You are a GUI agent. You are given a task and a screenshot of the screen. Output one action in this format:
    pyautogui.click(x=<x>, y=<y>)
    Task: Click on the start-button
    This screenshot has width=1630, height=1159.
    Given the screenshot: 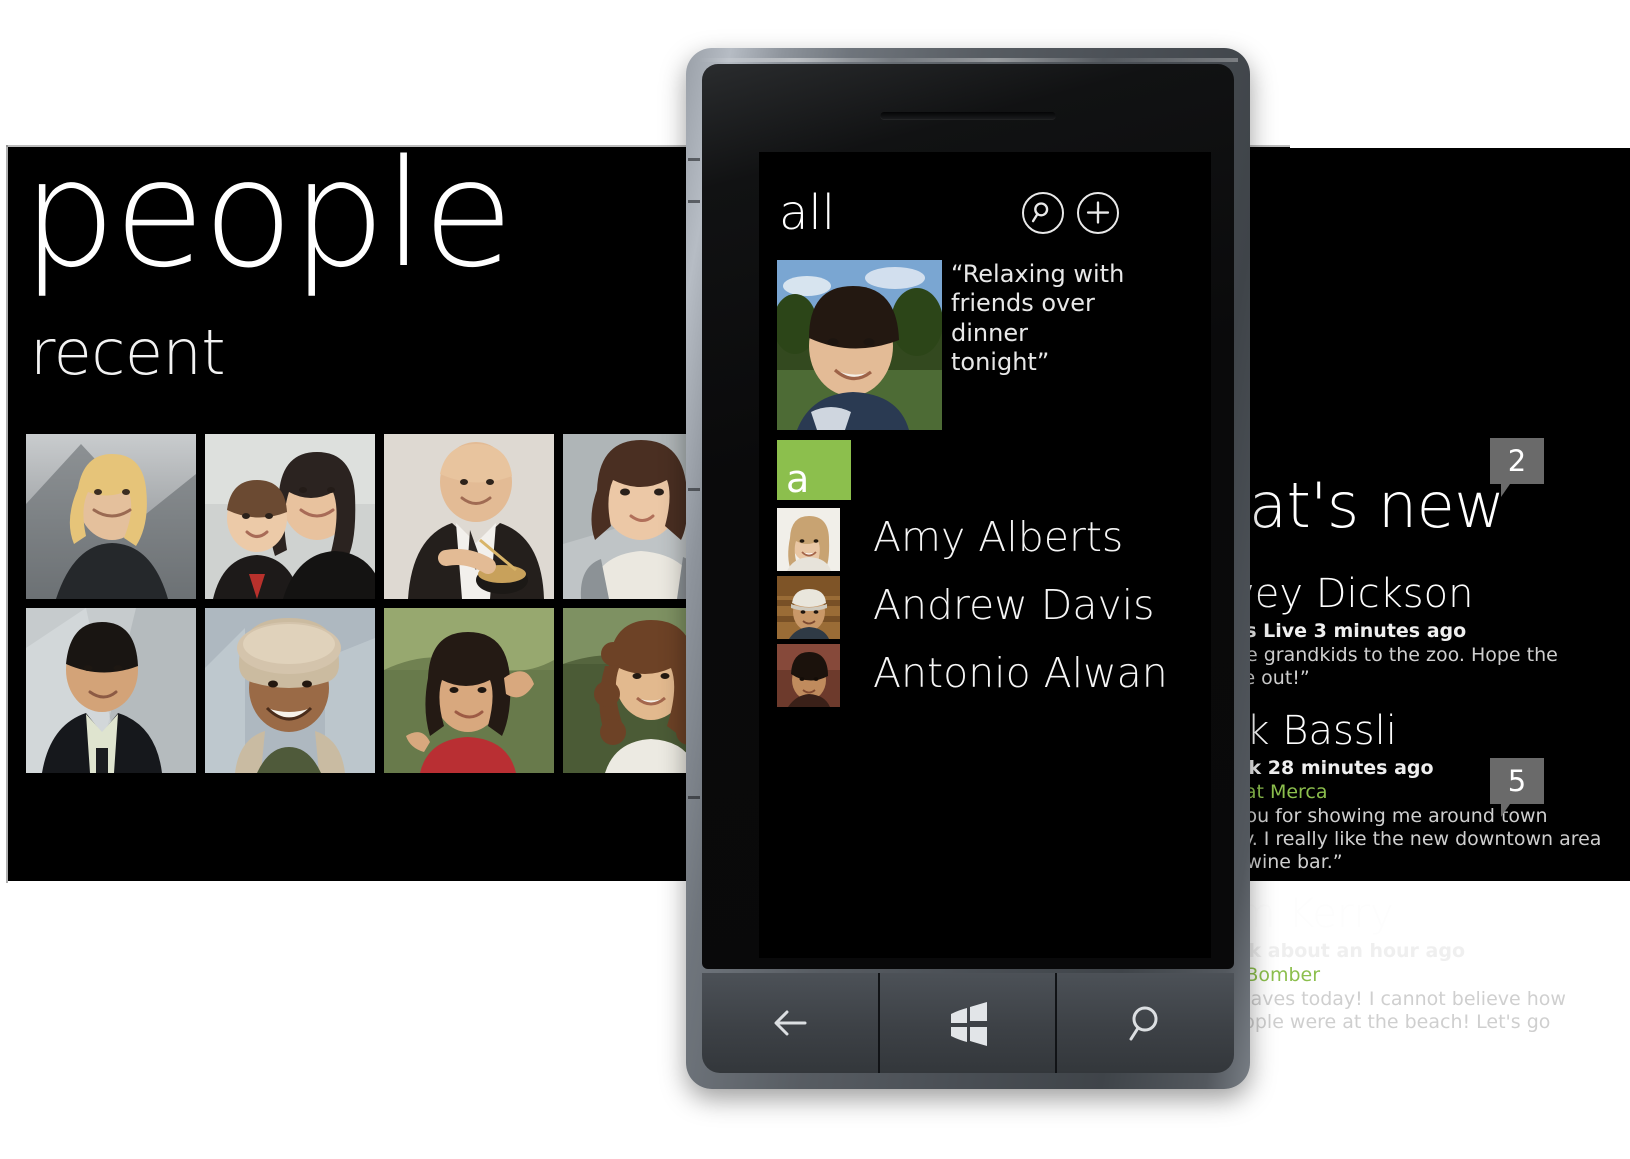 What is the action you would take?
    pyautogui.click(x=968, y=1023)
    